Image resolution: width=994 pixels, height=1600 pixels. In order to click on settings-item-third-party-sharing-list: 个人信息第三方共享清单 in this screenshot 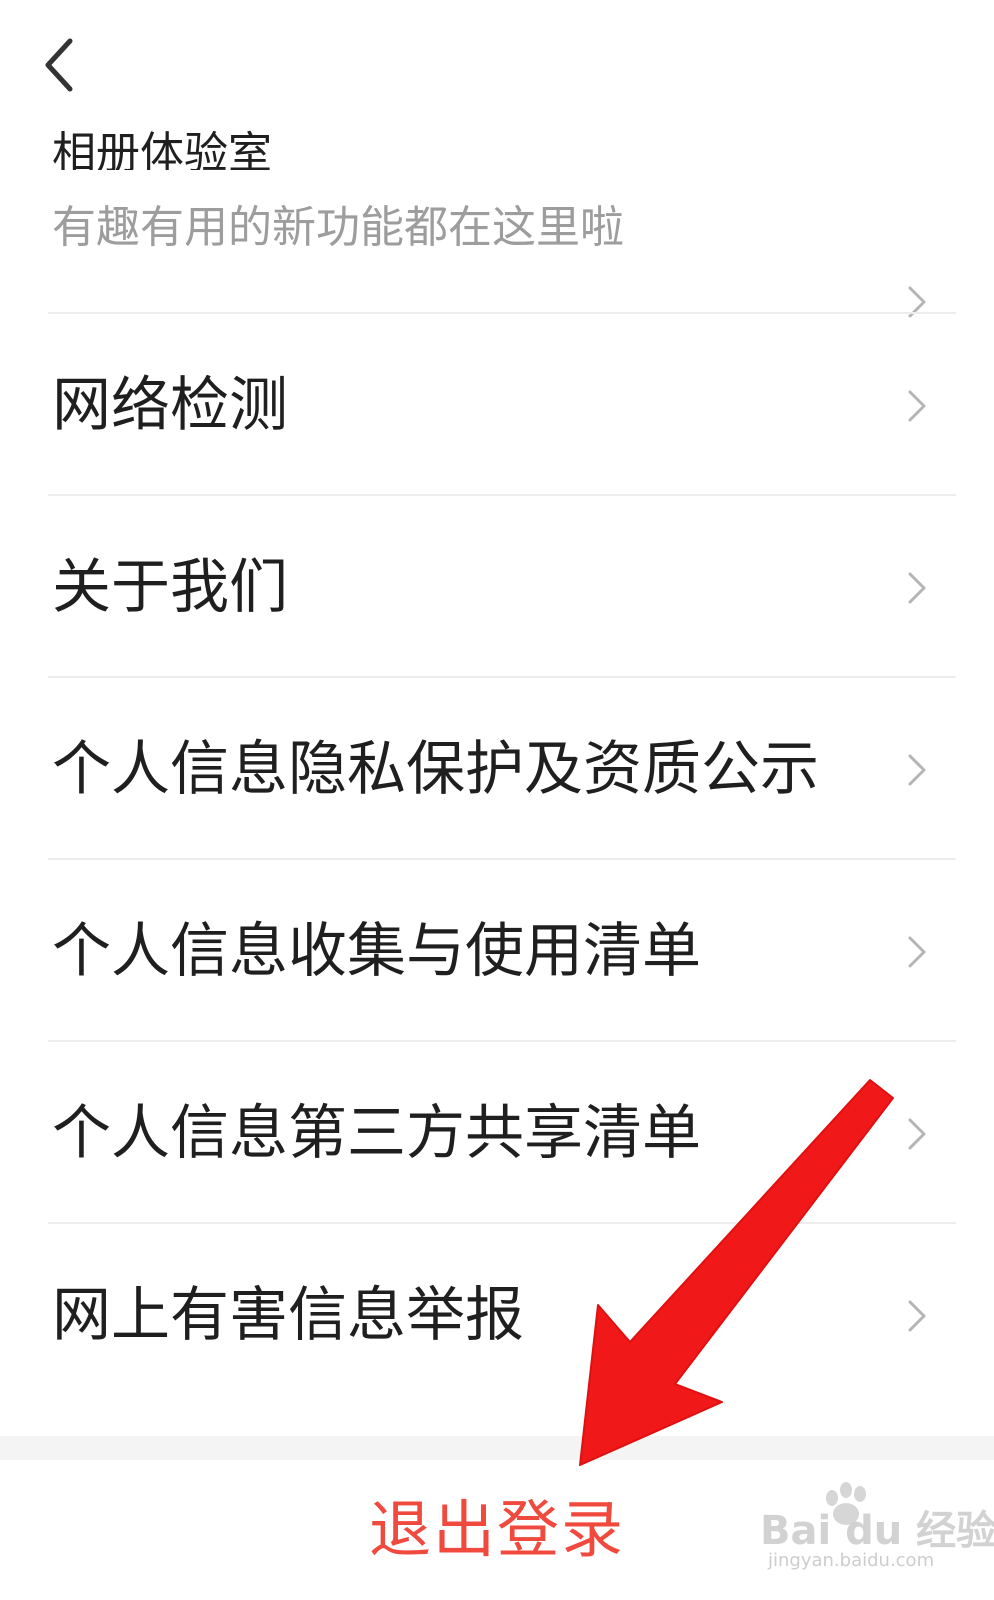, I will do `click(502, 1132)`.